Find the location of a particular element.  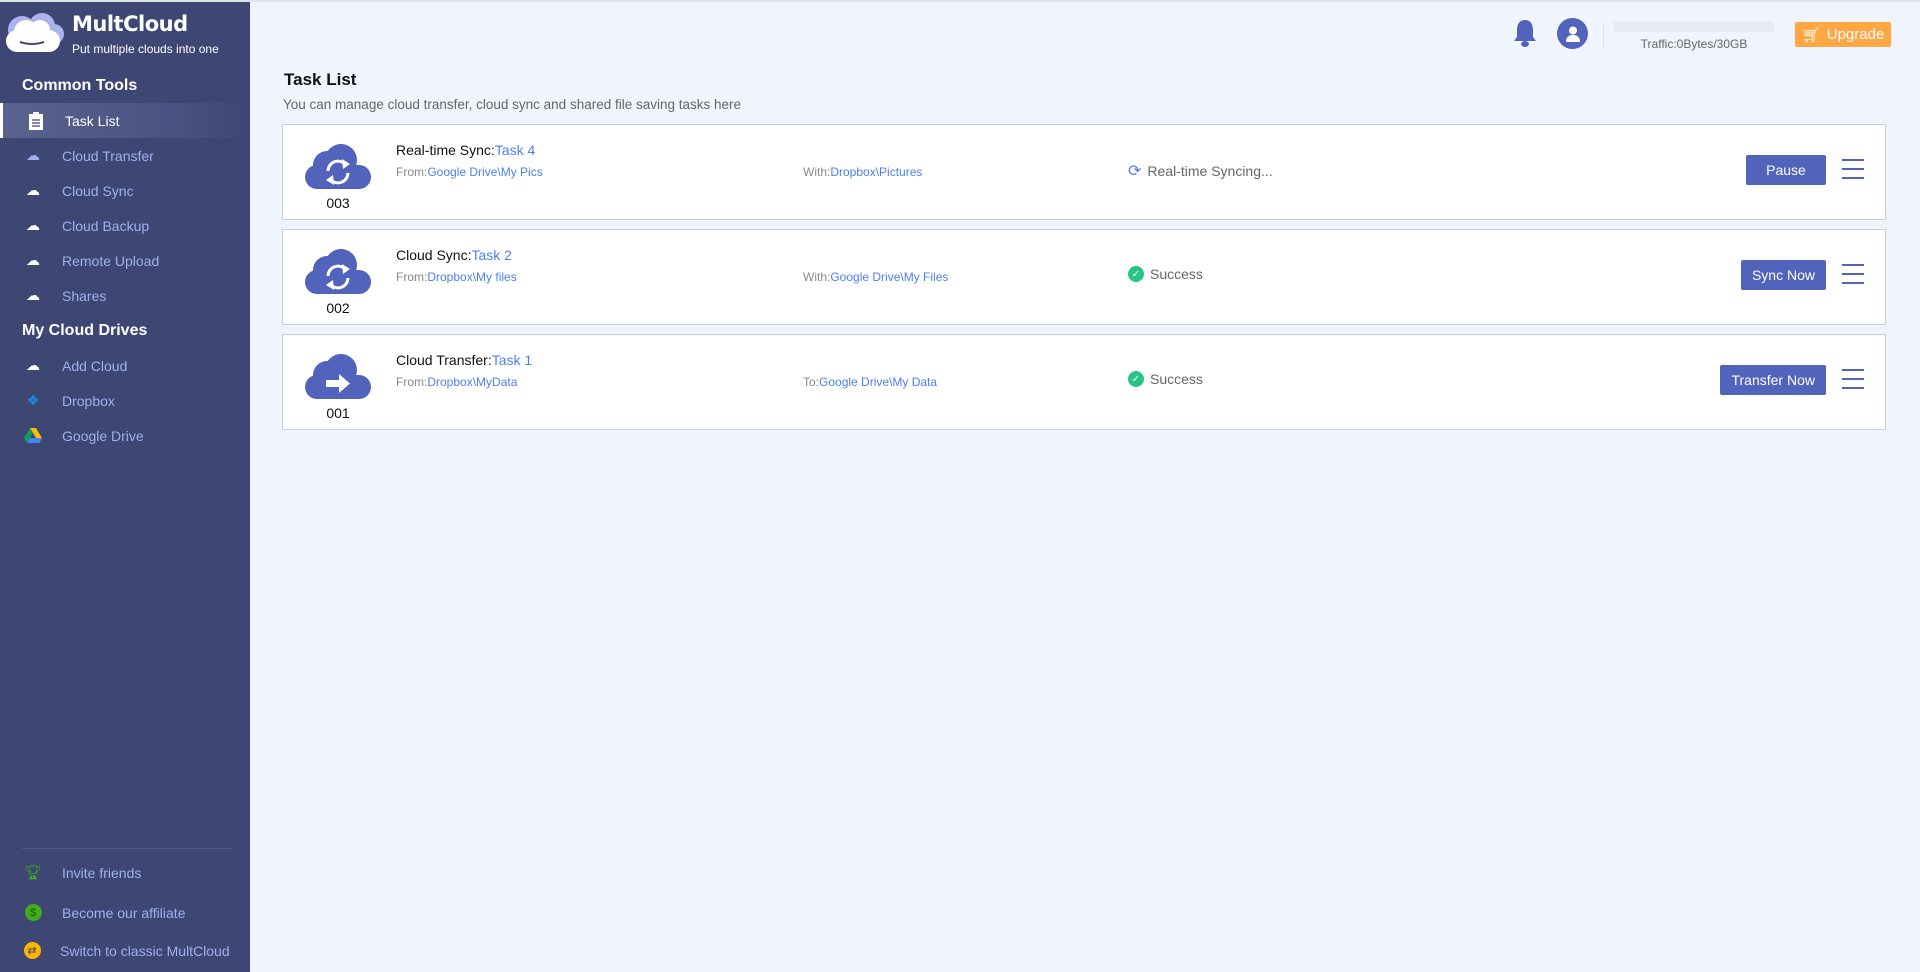

task-title: Cloud Sync:Task 2 is located at coordinates (454, 255).